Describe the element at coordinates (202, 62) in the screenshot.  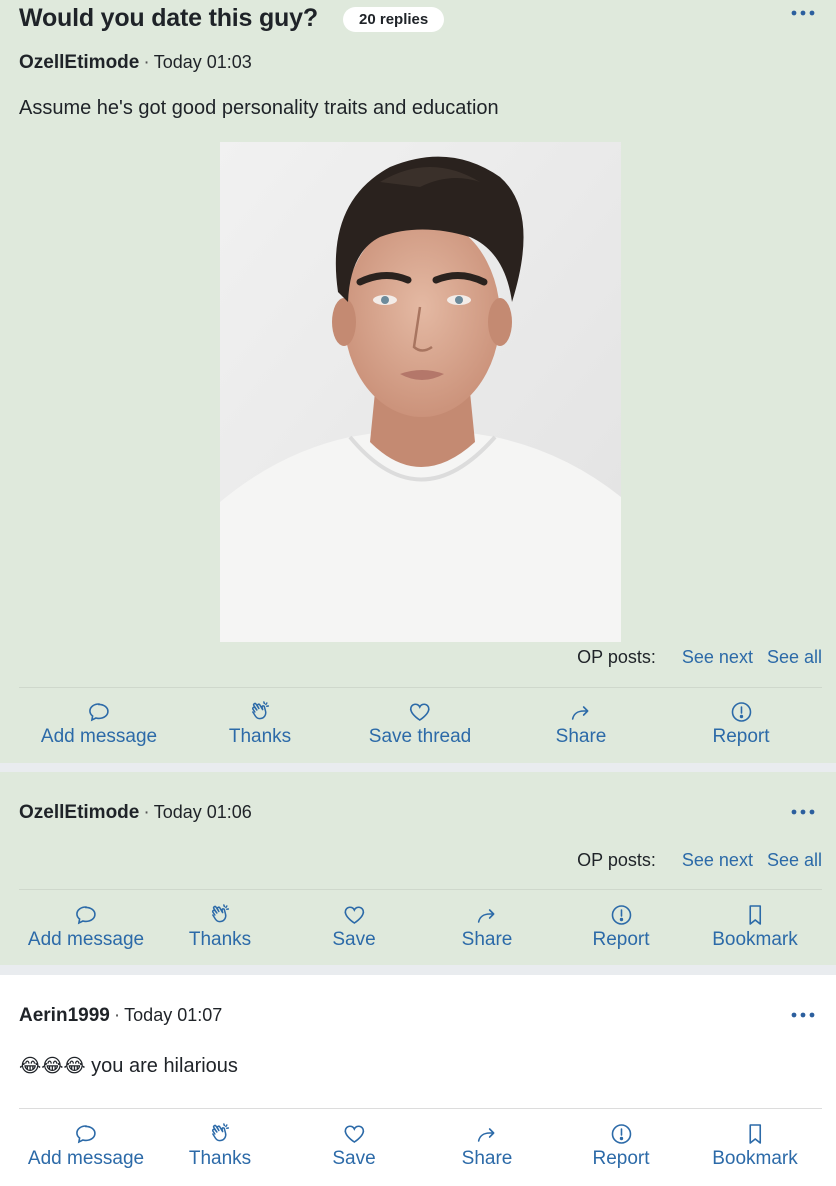
I see `post-time: Today 01:03` at that location.